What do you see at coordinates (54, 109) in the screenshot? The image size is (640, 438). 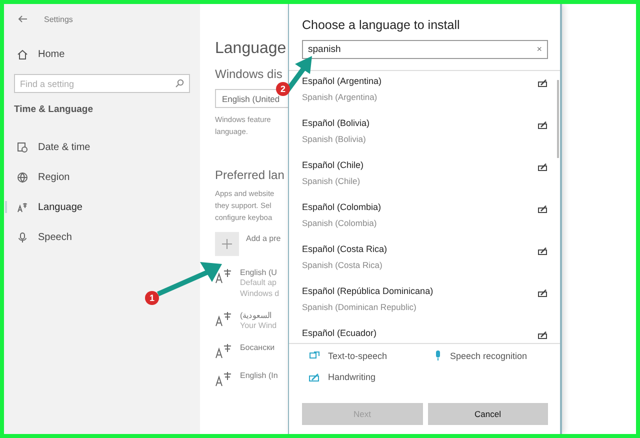 I see `section-heading: Time & Language` at bounding box center [54, 109].